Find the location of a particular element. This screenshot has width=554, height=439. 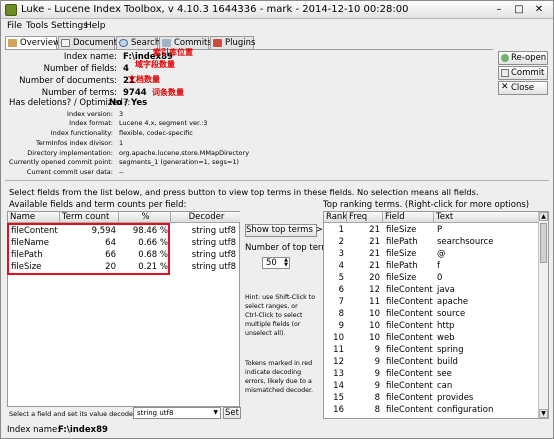

rank-cell: 7 is located at coordinates (341, 302).